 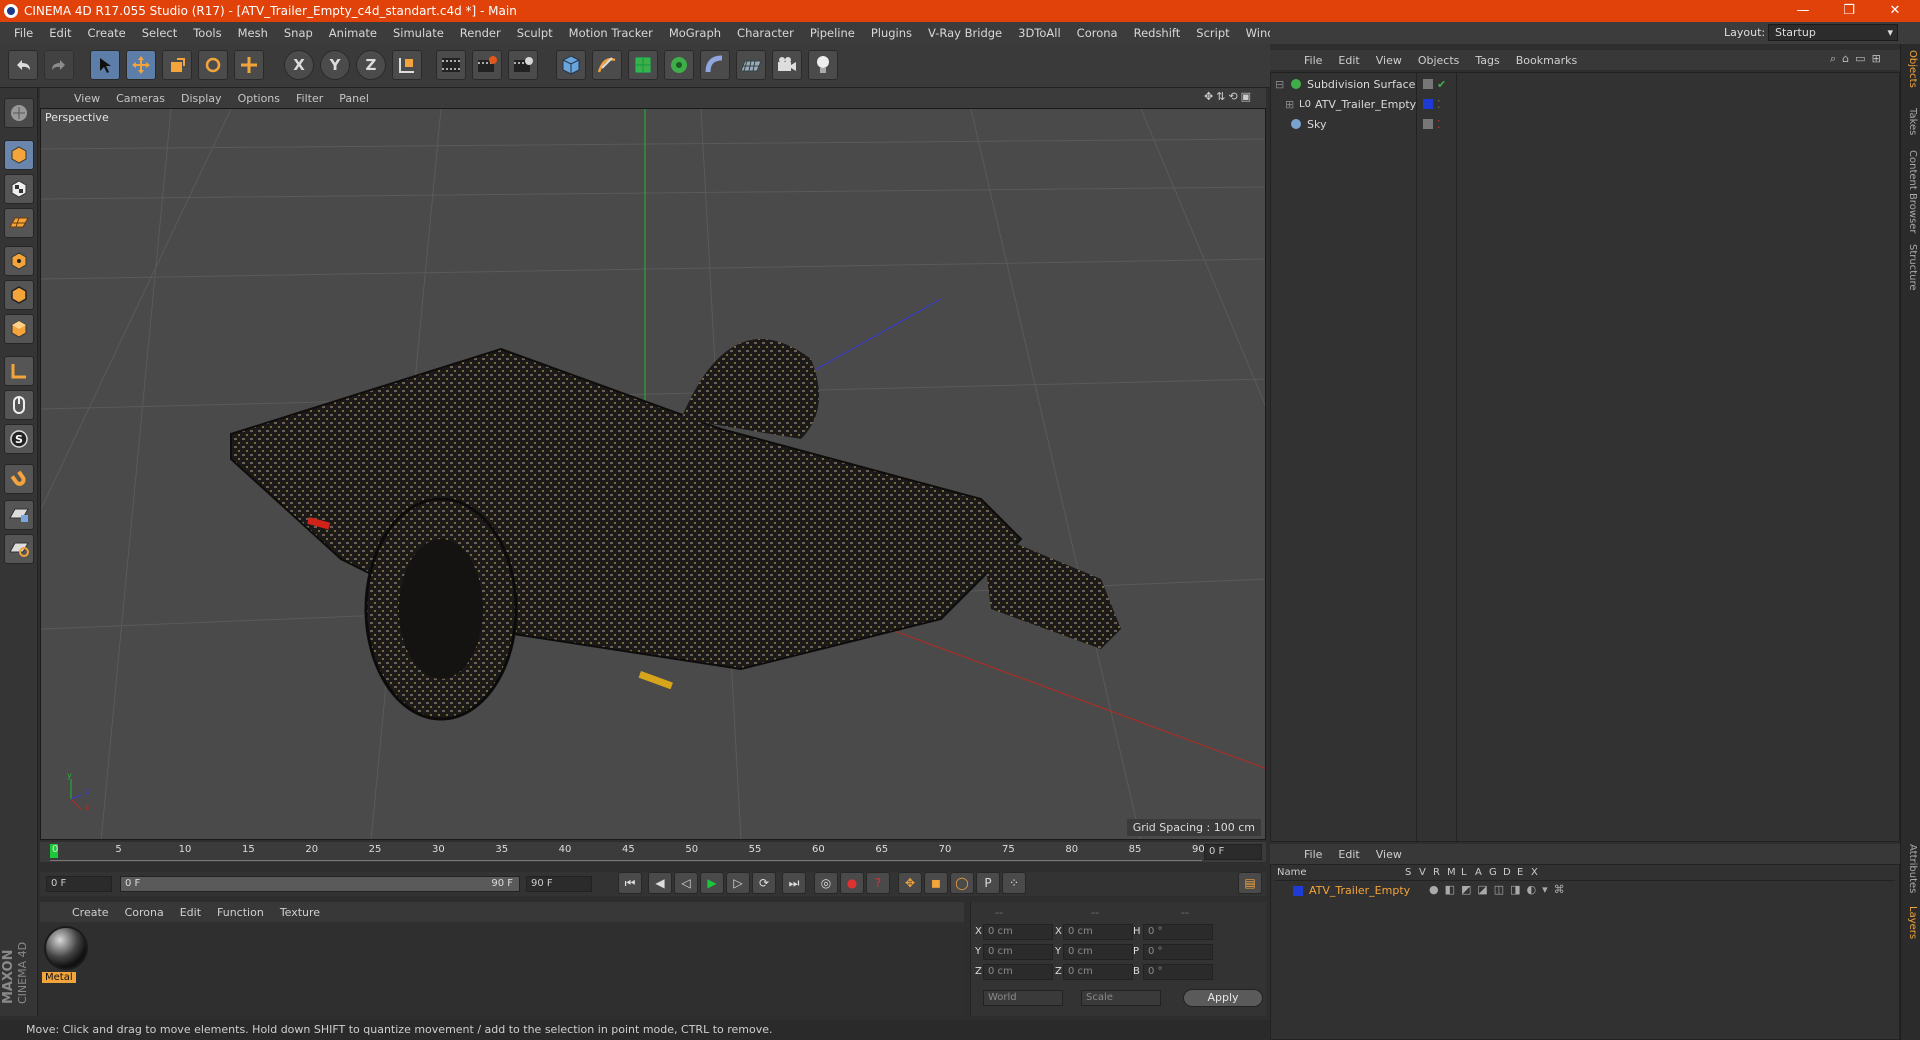 I want to click on timeline-ruler: 0 5 10 15 20 25 30 35 40 45 50 55 60 65 70 75 80 85 90 0 F, so click(x=653, y=852).